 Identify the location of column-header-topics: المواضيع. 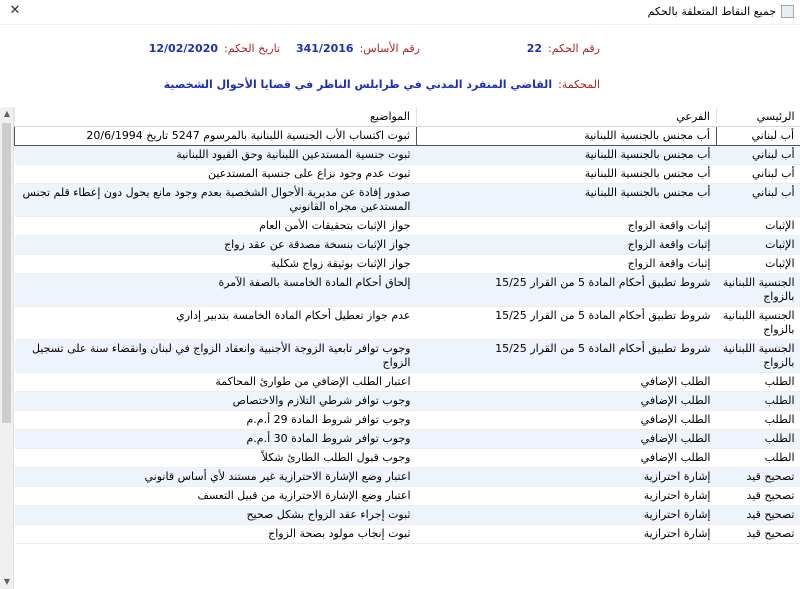
(215, 117).